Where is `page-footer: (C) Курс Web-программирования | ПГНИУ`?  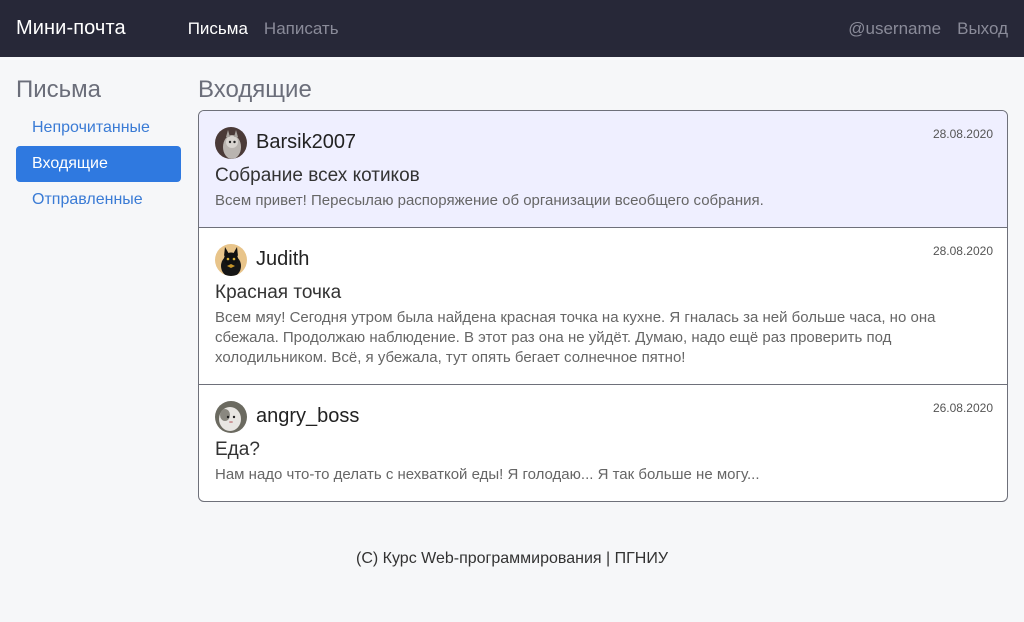
page-footer: (C) Курс Web-программирования | ПГНИУ is located at coordinates (512, 558).